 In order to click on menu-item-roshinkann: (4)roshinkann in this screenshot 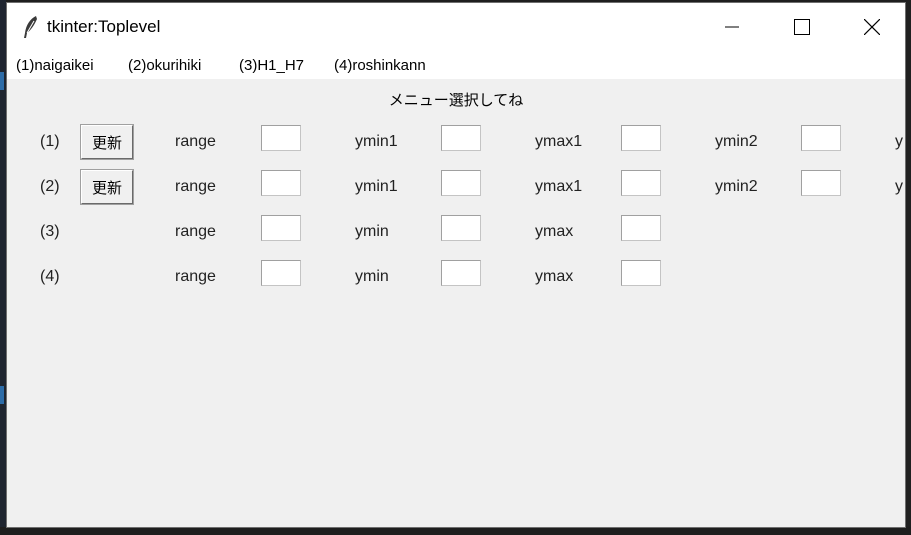, I will do `click(380, 65)`.